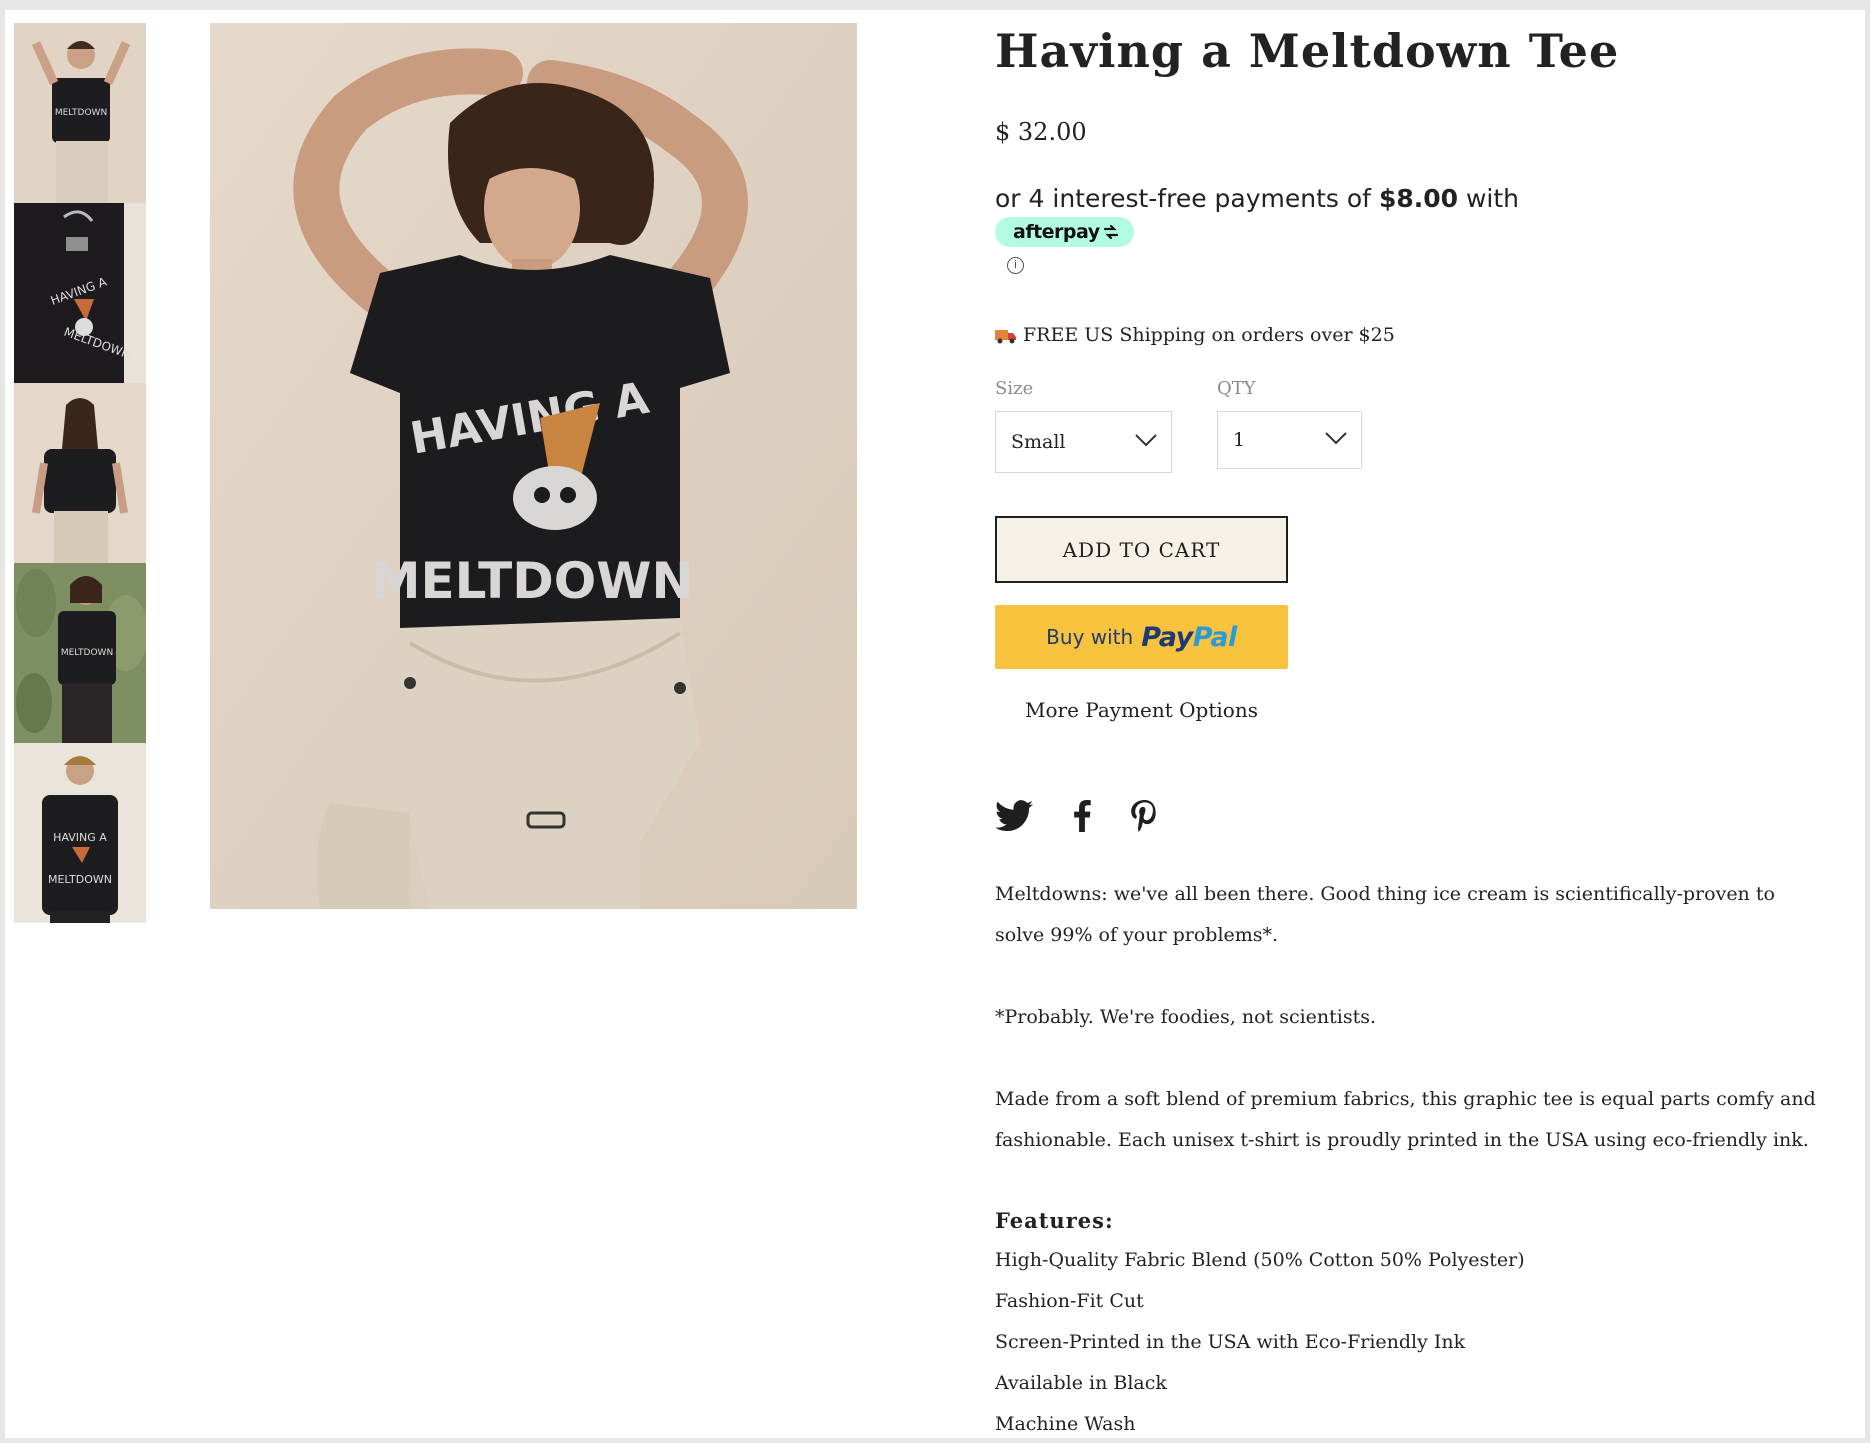  Describe the element at coordinates (1215, 637) in the screenshot. I see `paypal-logo-pal: Pal` at that location.